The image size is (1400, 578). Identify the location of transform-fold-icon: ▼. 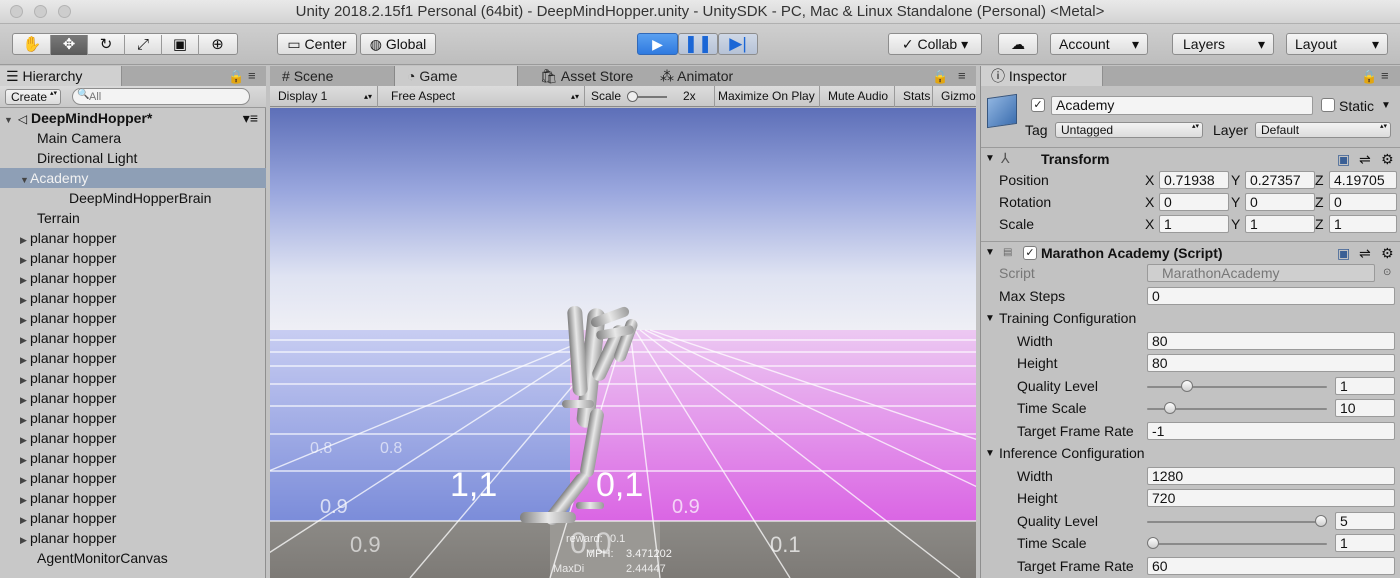
(990, 159).